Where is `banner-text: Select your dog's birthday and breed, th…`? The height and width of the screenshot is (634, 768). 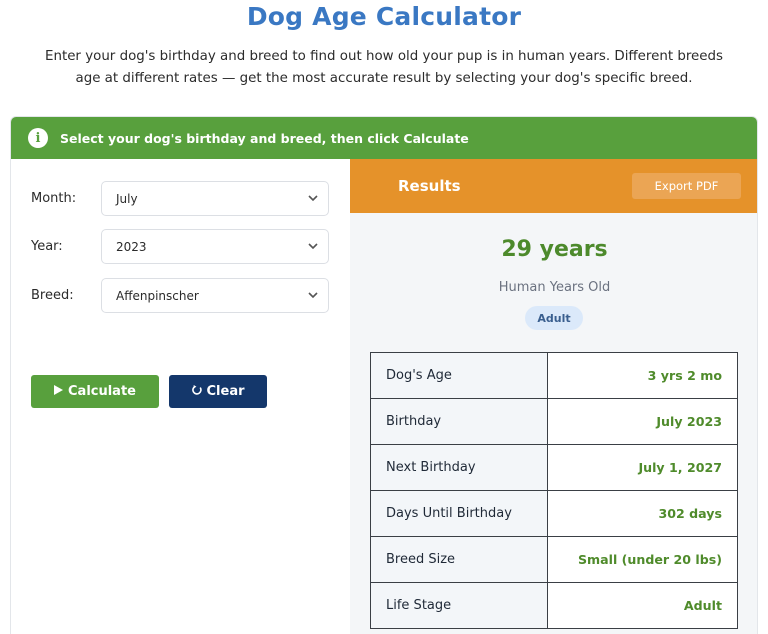
banner-text: Select your dog's birthday and breed, th… is located at coordinates (264, 138).